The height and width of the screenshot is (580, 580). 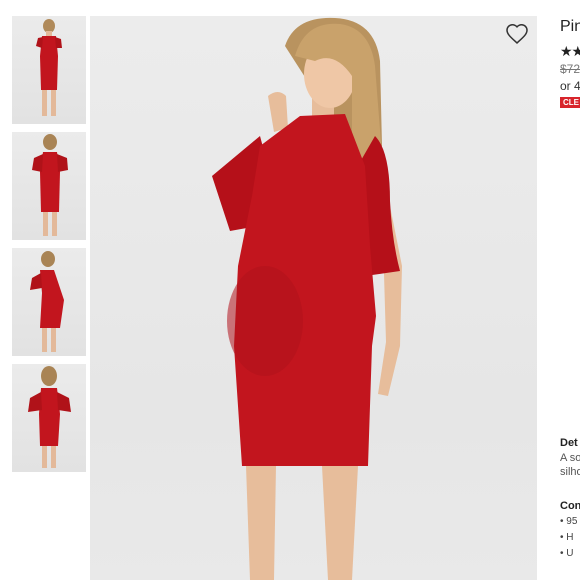 What do you see at coordinates (49, 418) in the screenshot?
I see `thumbnail-back` at bounding box center [49, 418].